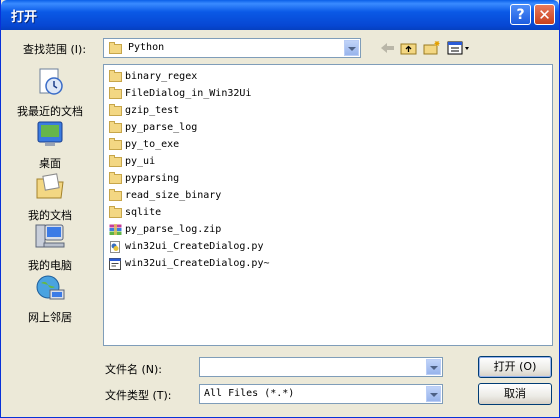 This screenshot has width=560, height=418. Describe the element at coordinates (51, 81) in the screenshot. I see `recent-documents-icon` at that location.